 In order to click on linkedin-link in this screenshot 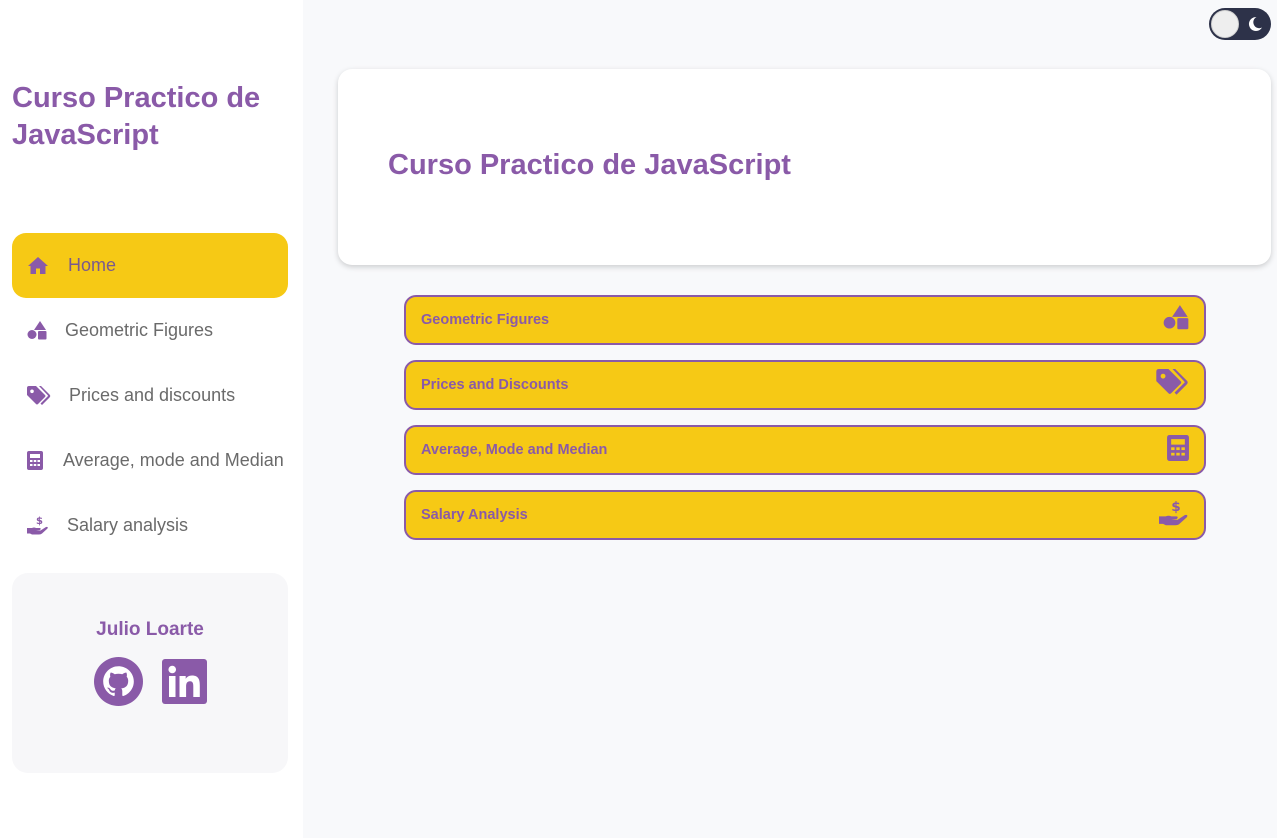, I will do `click(184, 684)`.